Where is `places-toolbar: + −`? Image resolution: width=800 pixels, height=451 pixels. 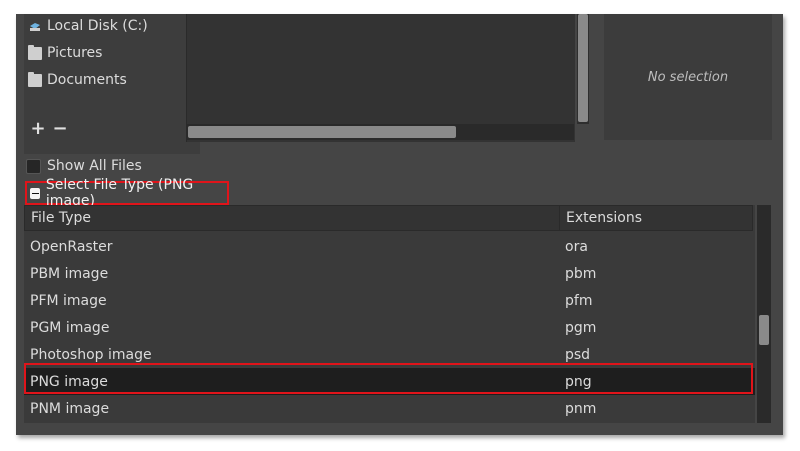 places-toolbar: + − is located at coordinates (112, 128).